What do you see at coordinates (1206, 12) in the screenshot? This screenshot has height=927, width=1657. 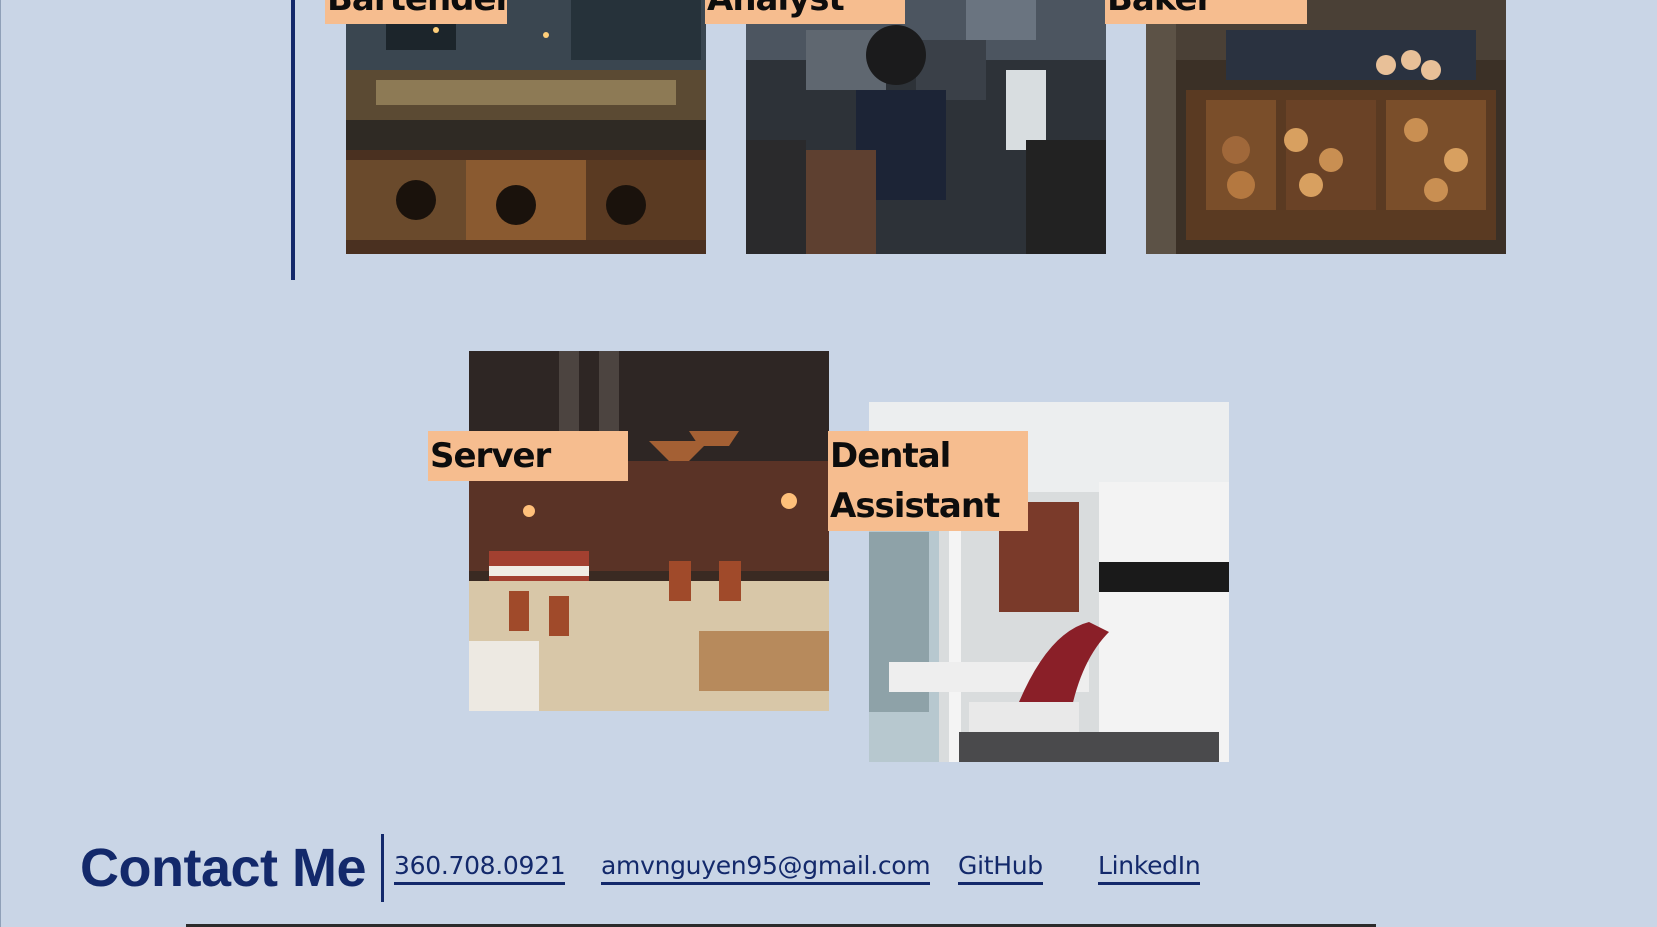 I see `job-label-baker: Baker` at bounding box center [1206, 12].